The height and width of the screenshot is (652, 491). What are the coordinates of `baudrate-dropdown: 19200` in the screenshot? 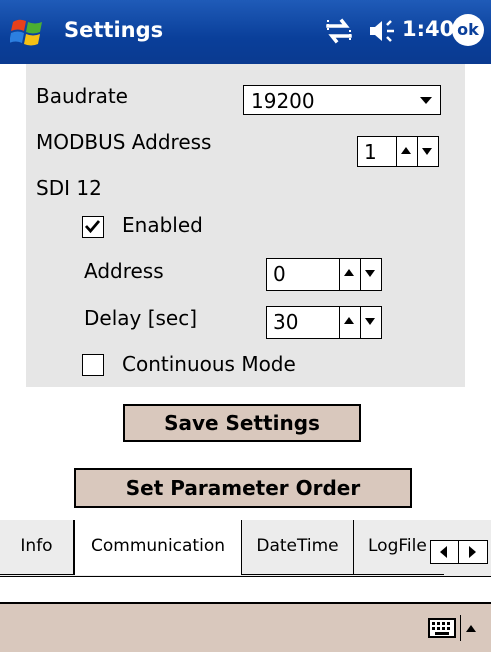 It's located at (342, 100).